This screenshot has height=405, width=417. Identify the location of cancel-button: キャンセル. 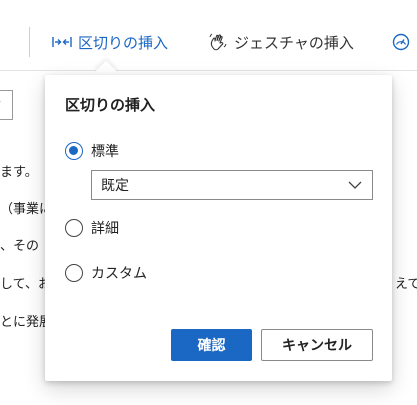
(317, 345).